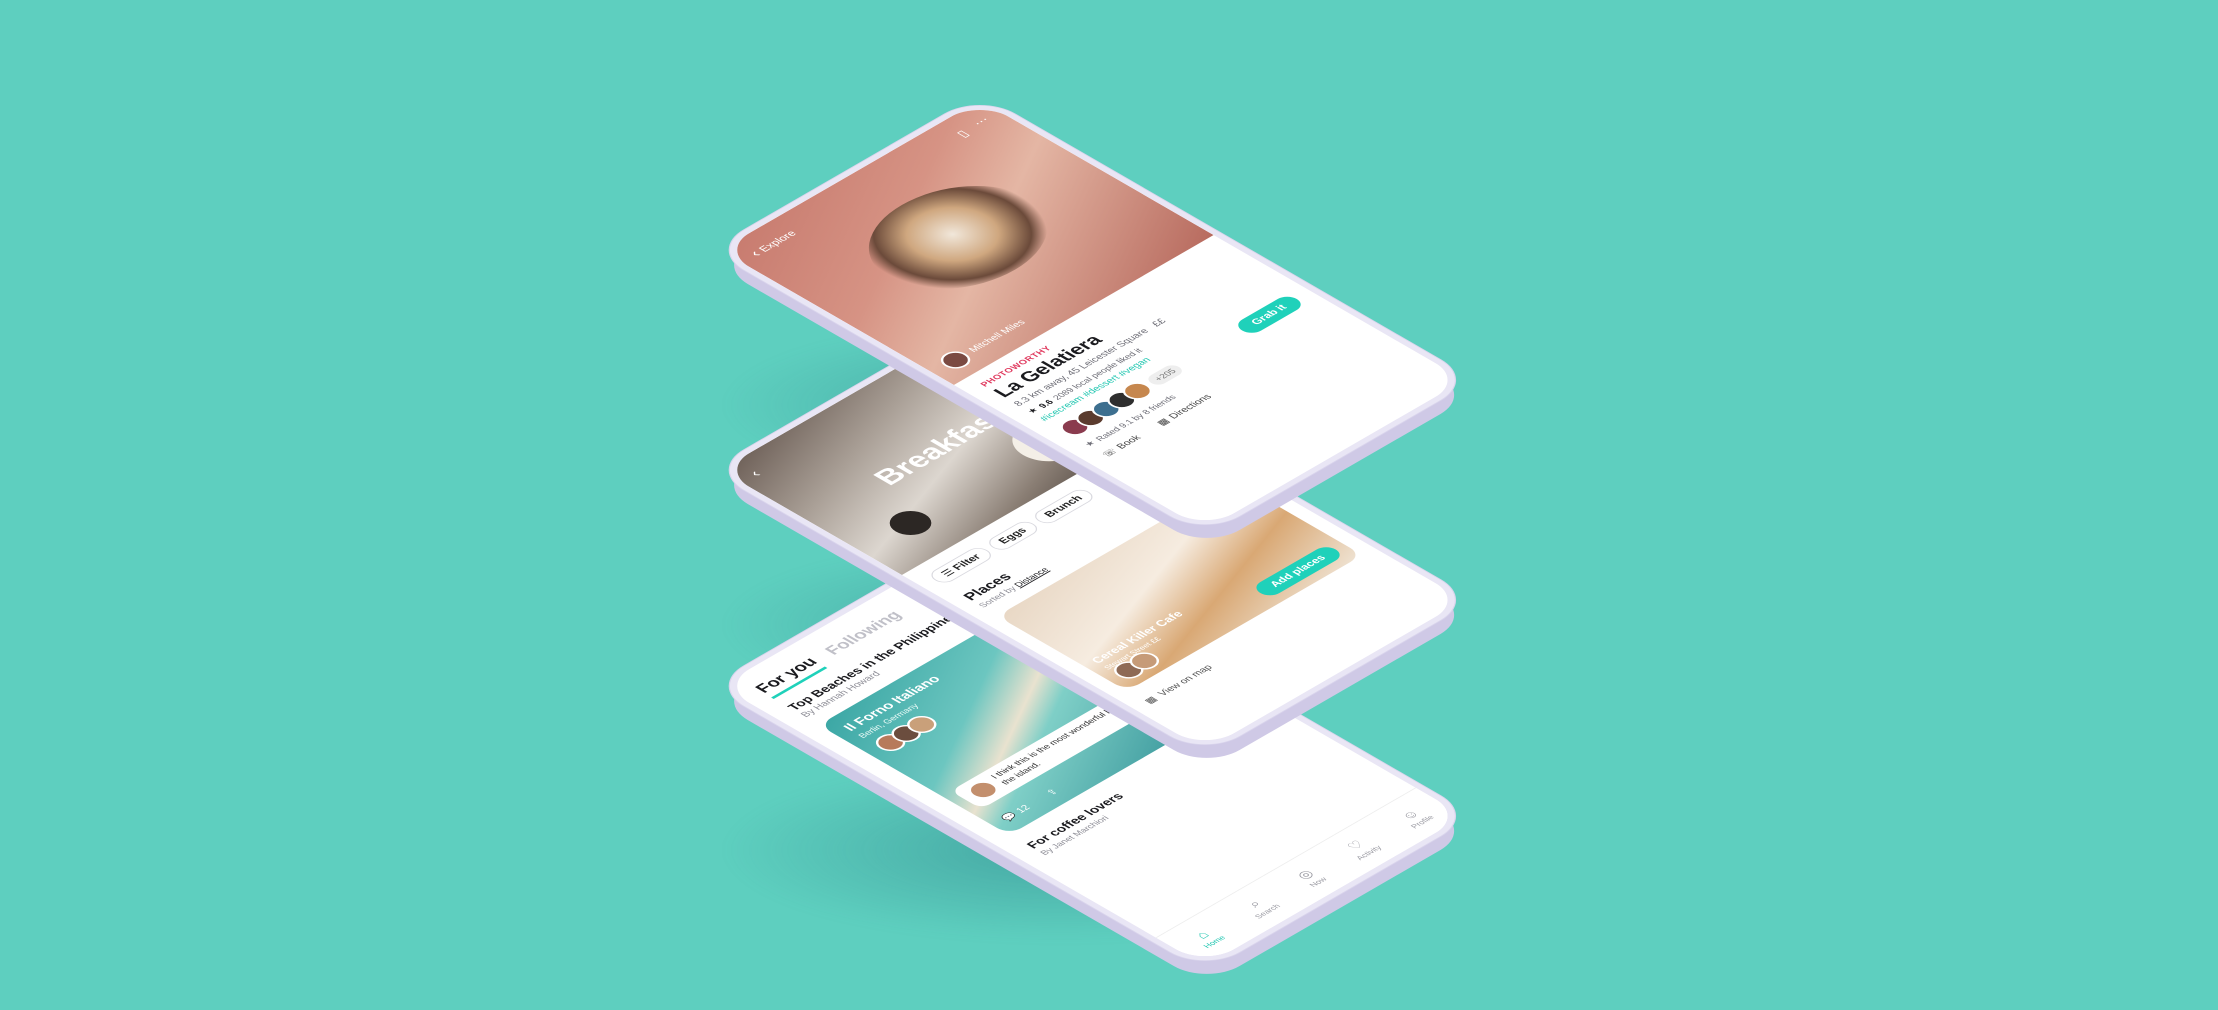  Describe the element at coordinates (1165, 374) in the screenshot. I see `more-avatars-count: +205` at that location.